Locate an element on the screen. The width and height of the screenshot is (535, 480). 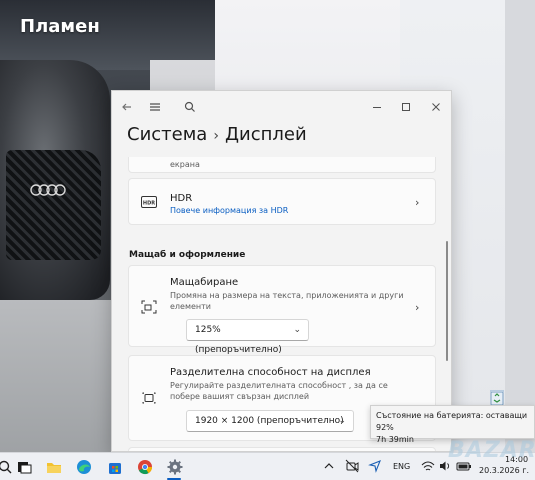
scaling-dropdown: 125% (препоръчително) ⌄ is located at coordinates (247, 337).